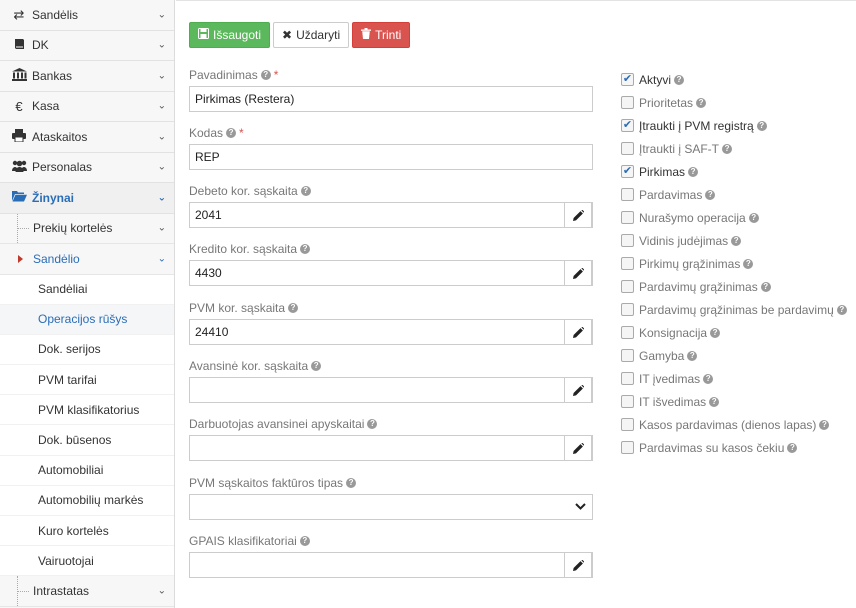 The width and height of the screenshot is (856, 608). Describe the element at coordinates (87, 319) in the screenshot. I see `nav-leaf-operacijos-rusys: Operacijos rūšys` at that location.